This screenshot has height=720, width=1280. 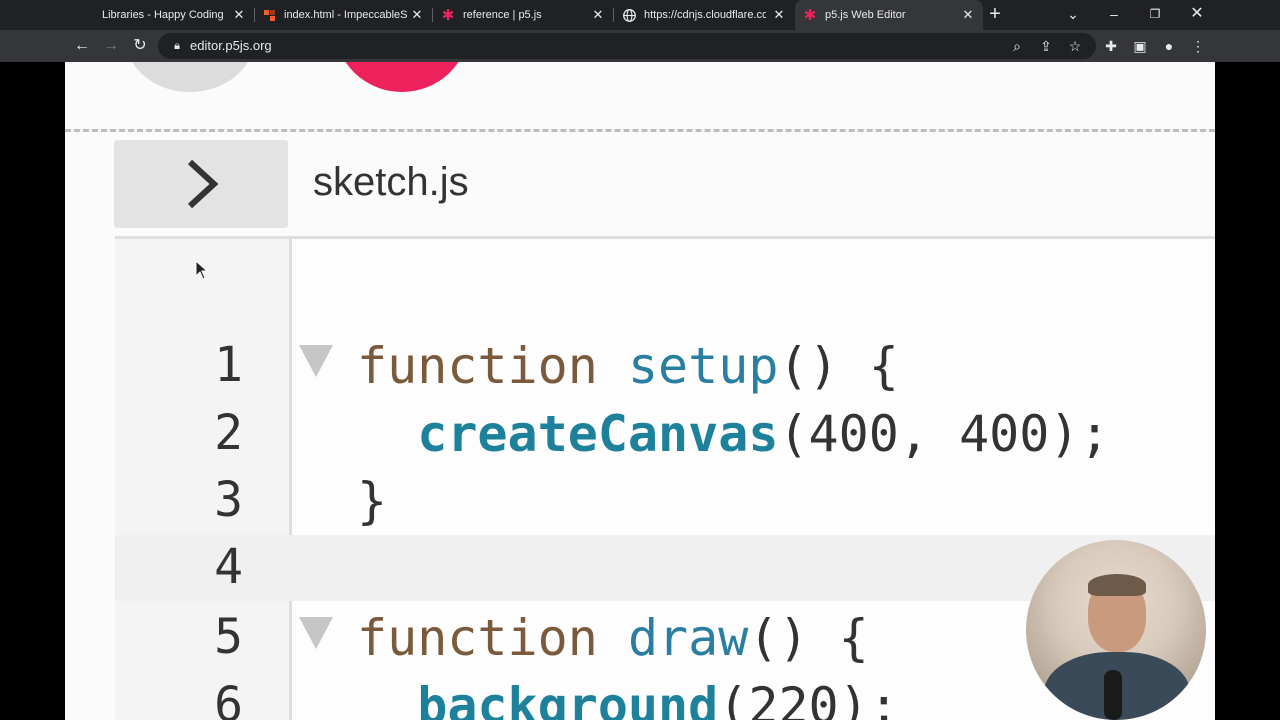 What do you see at coordinates (1111, 46) in the screenshot?
I see `extensions-icon: ✚` at bounding box center [1111, 46].